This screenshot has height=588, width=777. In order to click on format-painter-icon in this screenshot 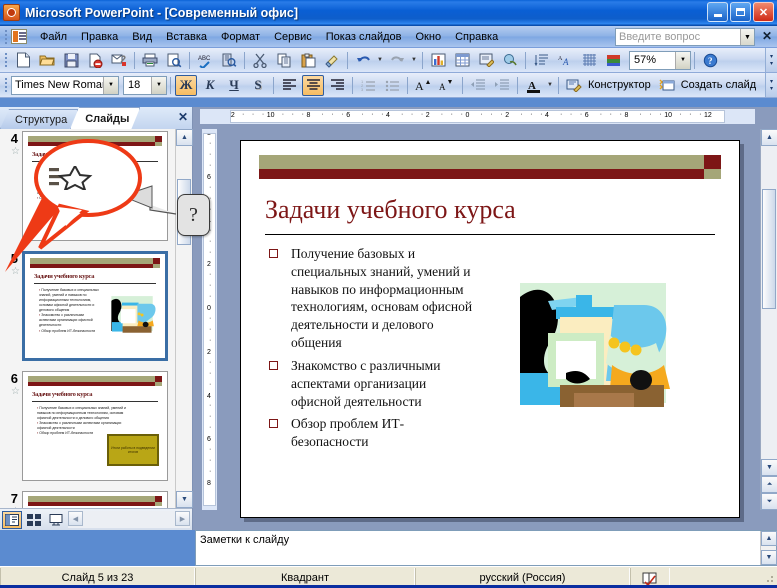, I will do `click(332, 60)`.